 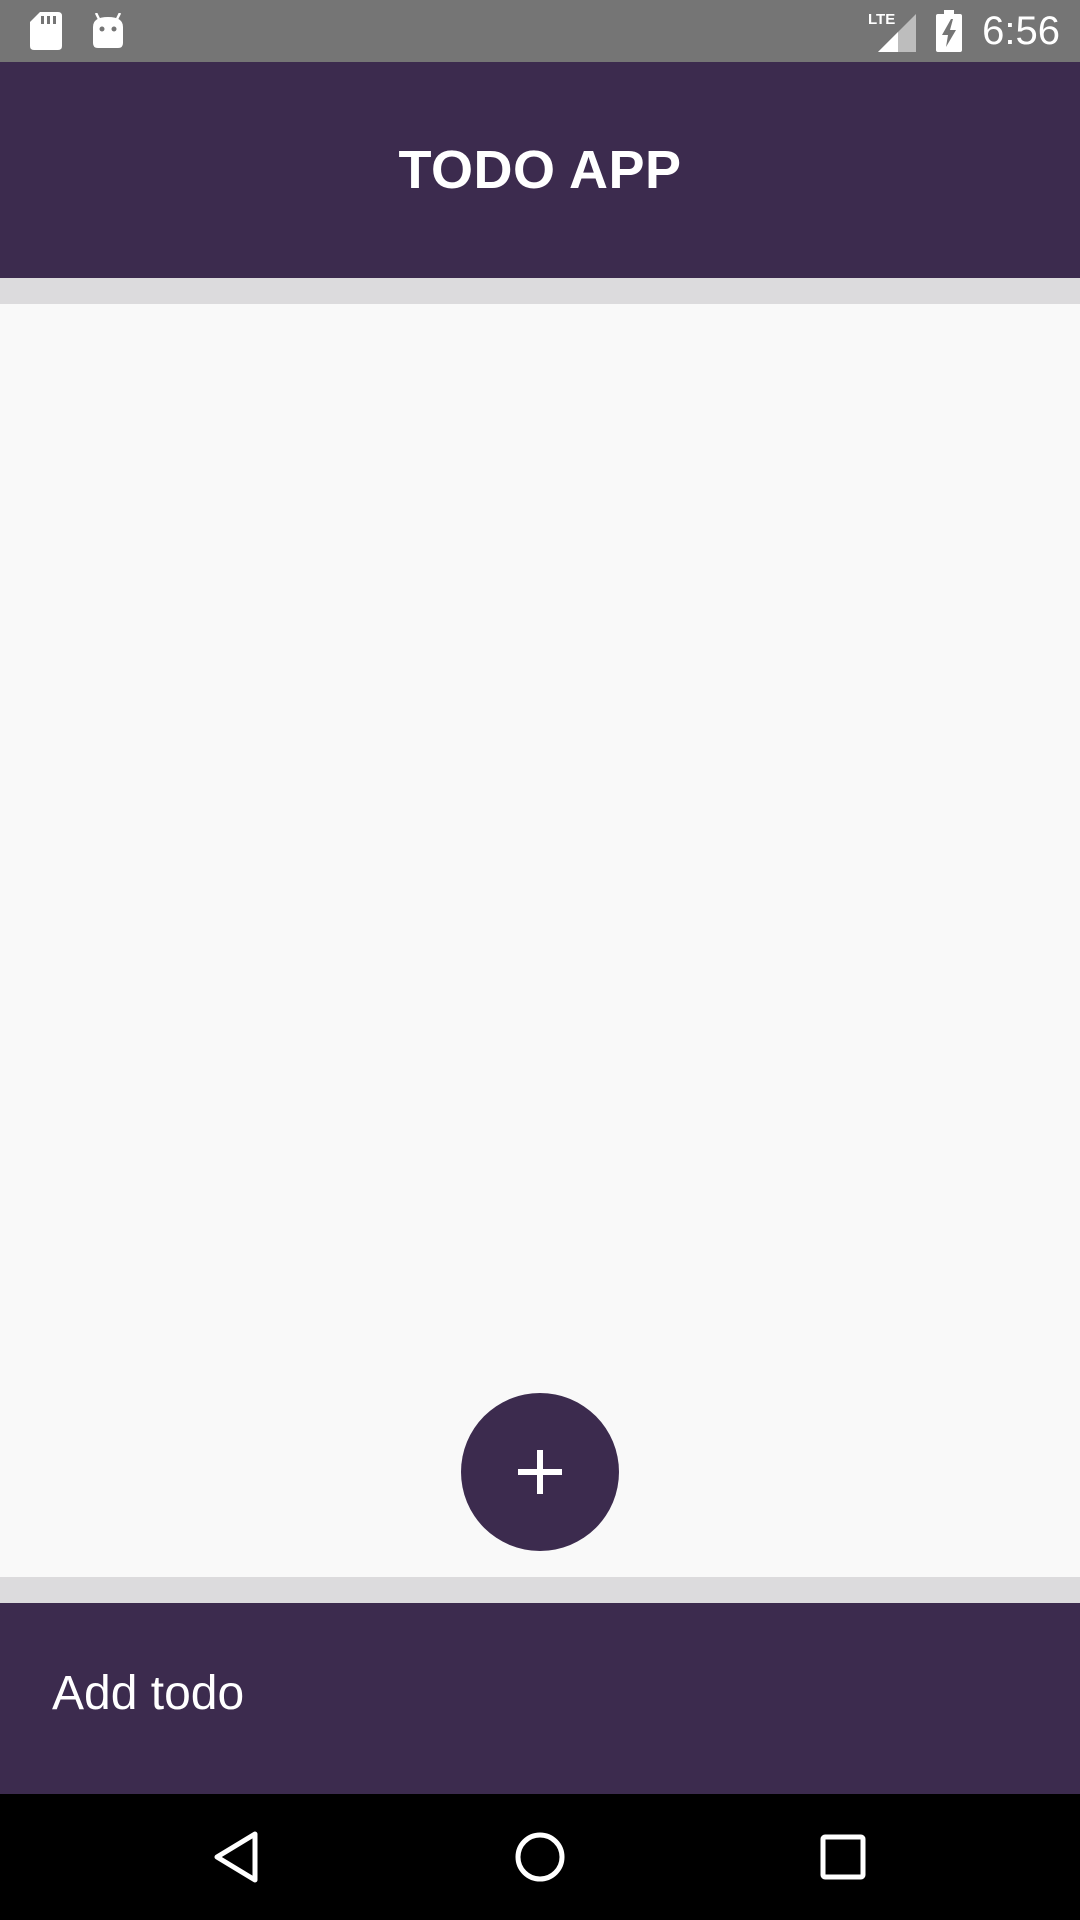 What do you see at coordinates (964, 31) in the screenshot?
I see `status-right-icons: LTE 6:56` at bounding box center [964, 31].